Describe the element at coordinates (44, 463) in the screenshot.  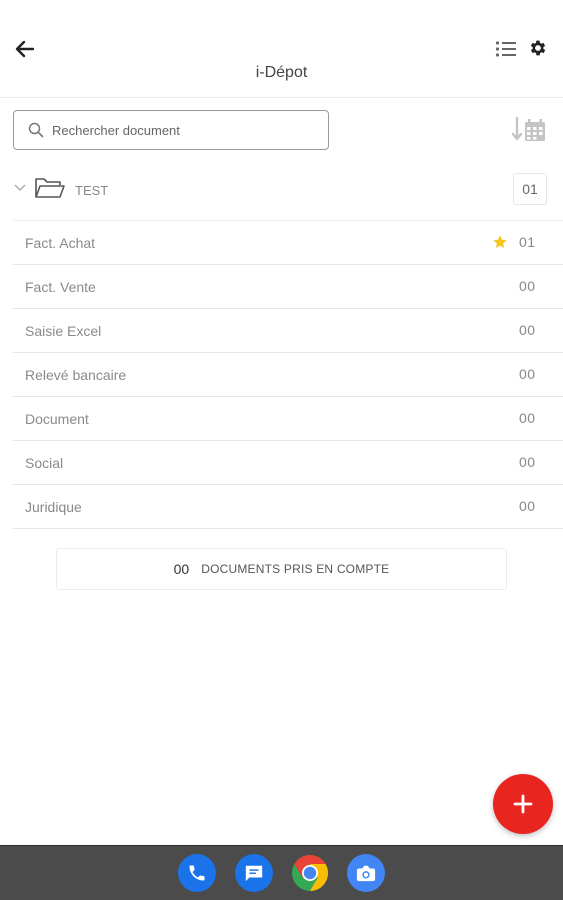
I see `category-label: Social` at that location.